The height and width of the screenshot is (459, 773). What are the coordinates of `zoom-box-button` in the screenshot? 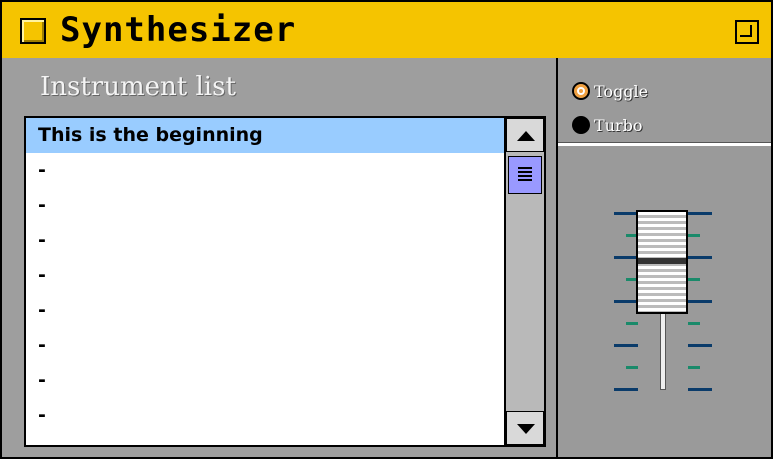 It's located at (747, 32).